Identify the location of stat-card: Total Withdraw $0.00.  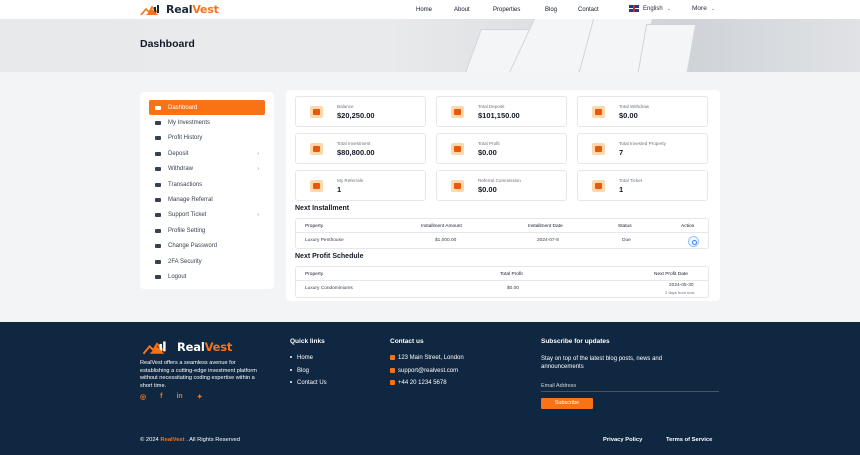
(642, 111).